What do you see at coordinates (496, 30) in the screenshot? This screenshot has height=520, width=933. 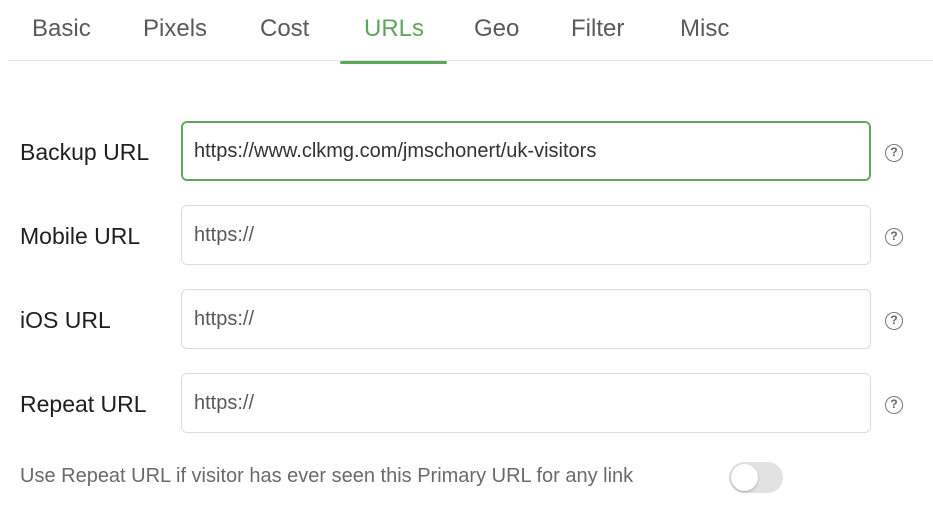 I see `tab-geo: Geo` at bounding box center [496, 30].